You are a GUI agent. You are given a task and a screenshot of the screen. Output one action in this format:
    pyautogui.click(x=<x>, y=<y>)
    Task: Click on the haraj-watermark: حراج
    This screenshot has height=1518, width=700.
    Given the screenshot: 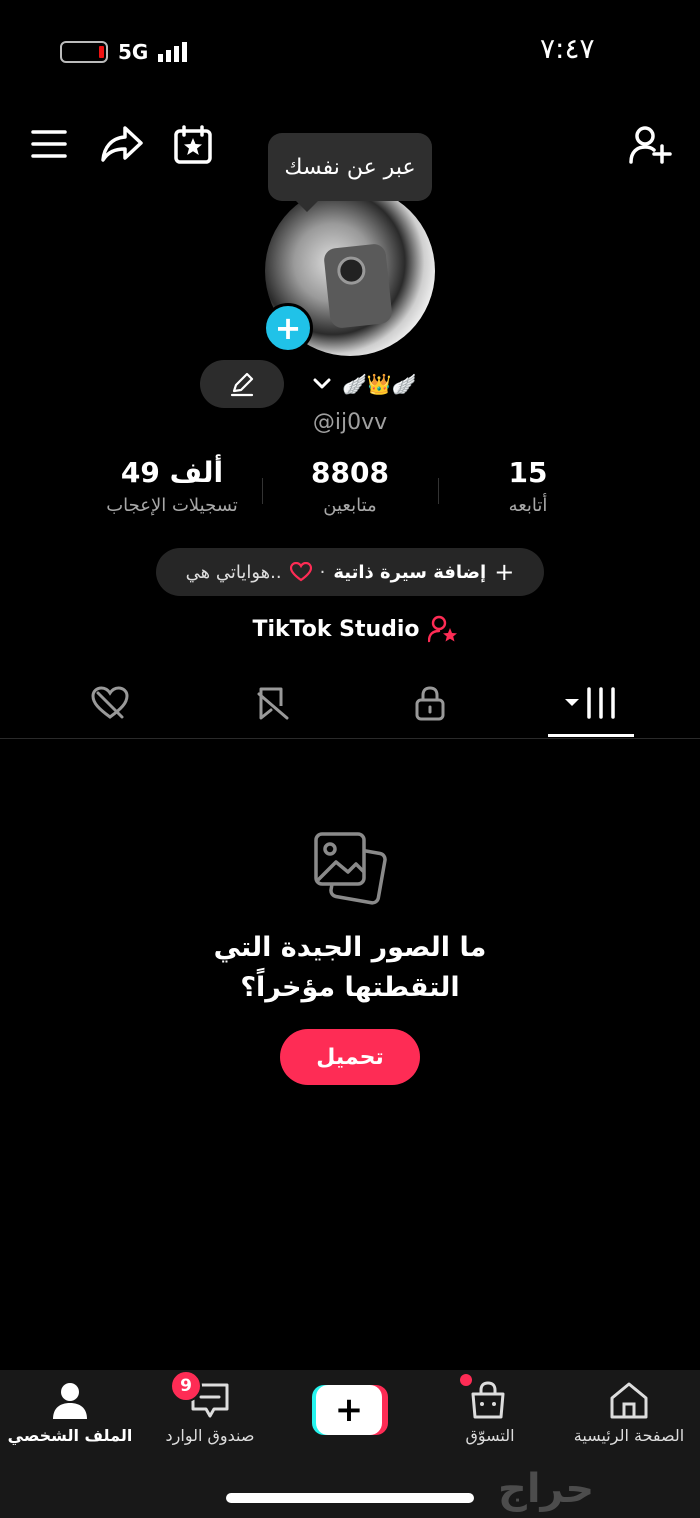 What is the action you would take?
    pyautogui.click(x=546, y=1489)
    